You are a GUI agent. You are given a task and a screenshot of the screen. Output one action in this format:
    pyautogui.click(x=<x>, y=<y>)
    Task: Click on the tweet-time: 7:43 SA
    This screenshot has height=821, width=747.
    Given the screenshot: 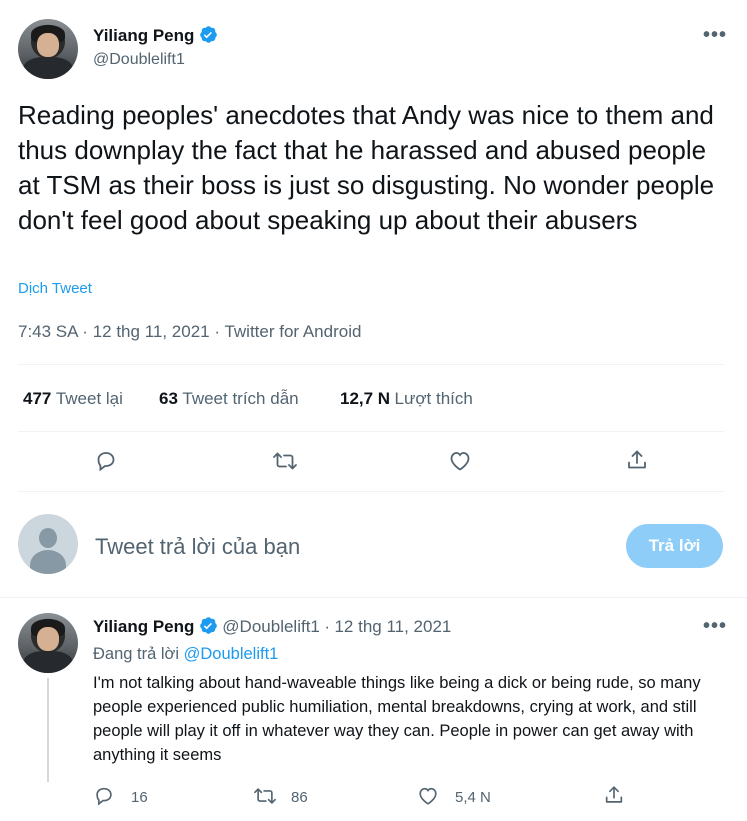 What is the action you would take?
    pyautogui.click(x=48, y=331)
    